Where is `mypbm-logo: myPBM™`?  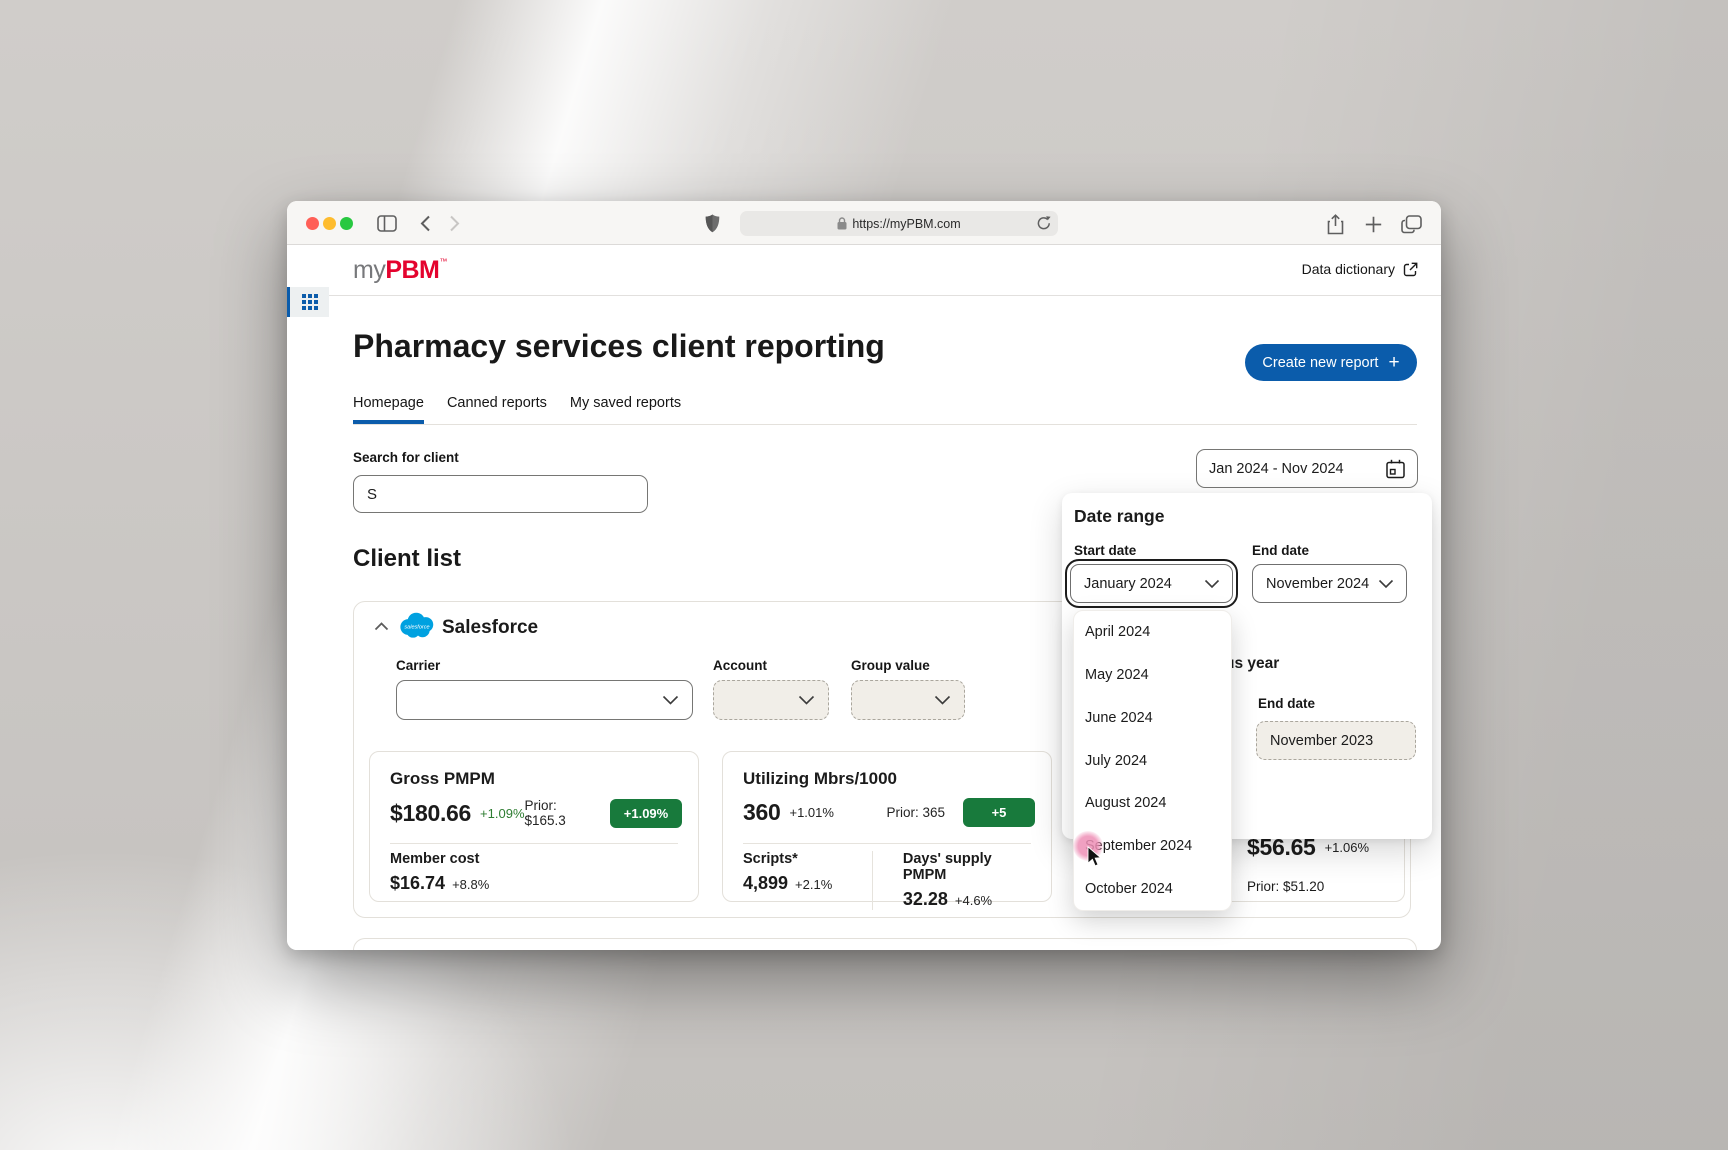
mypbm-logo: myPBM™ is located at coordinates (400, 270).